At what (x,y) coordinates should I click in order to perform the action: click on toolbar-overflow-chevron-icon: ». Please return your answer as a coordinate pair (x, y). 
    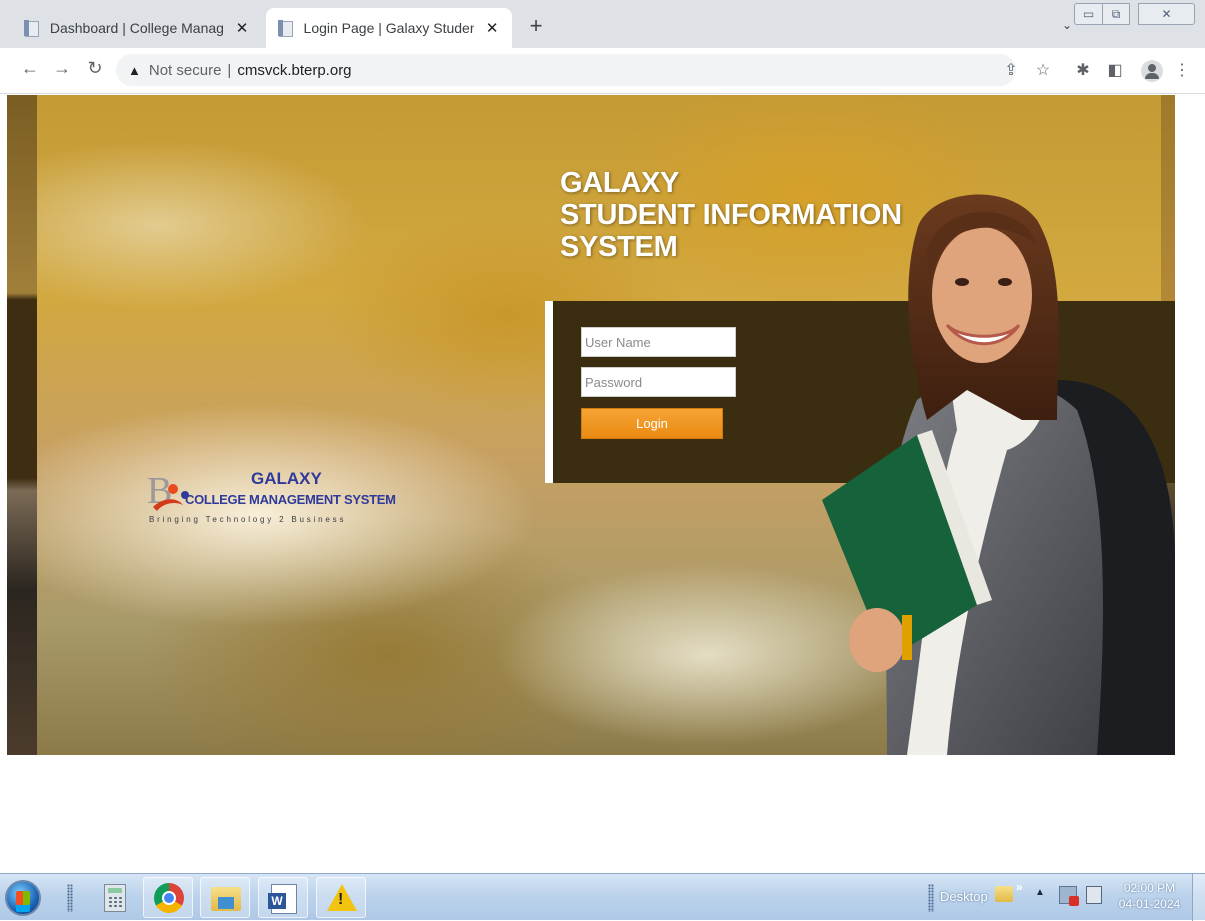
    Looking at the image, I should click on (1019, 887).